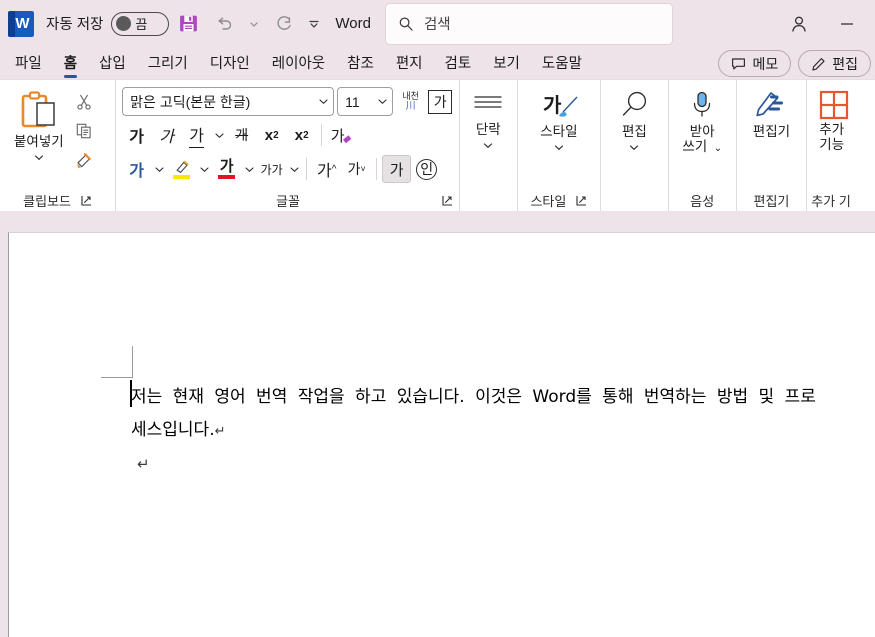 The height and width of the screenshot is (637, 875). I want to click on ribbon-group-addins-label: 추가 기, so click(841, 201).